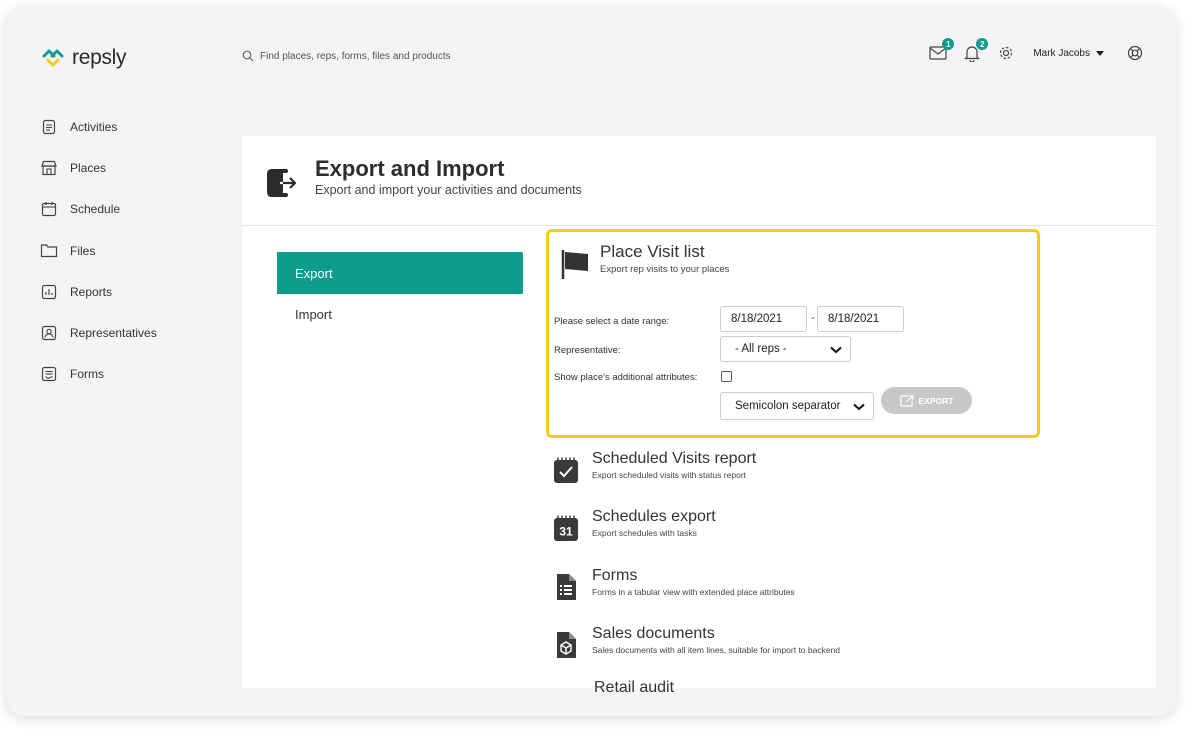 This screenshot has height=739, width=1202. Describe the element at coordinates (282, 183) in the screenshot. I see `export-import-icon` at that location.